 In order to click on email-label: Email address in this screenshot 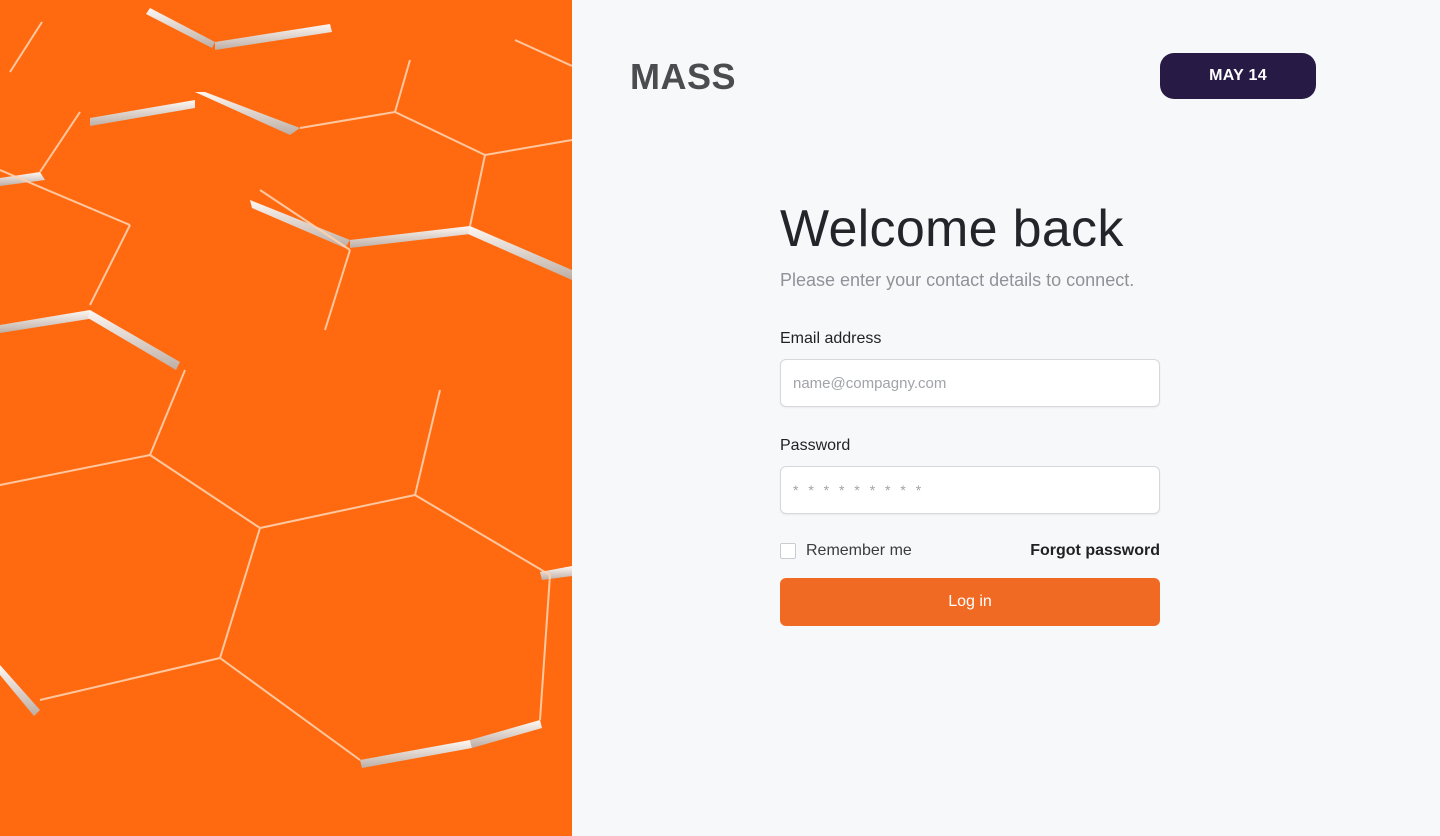, I will do `click(831, 338)`.